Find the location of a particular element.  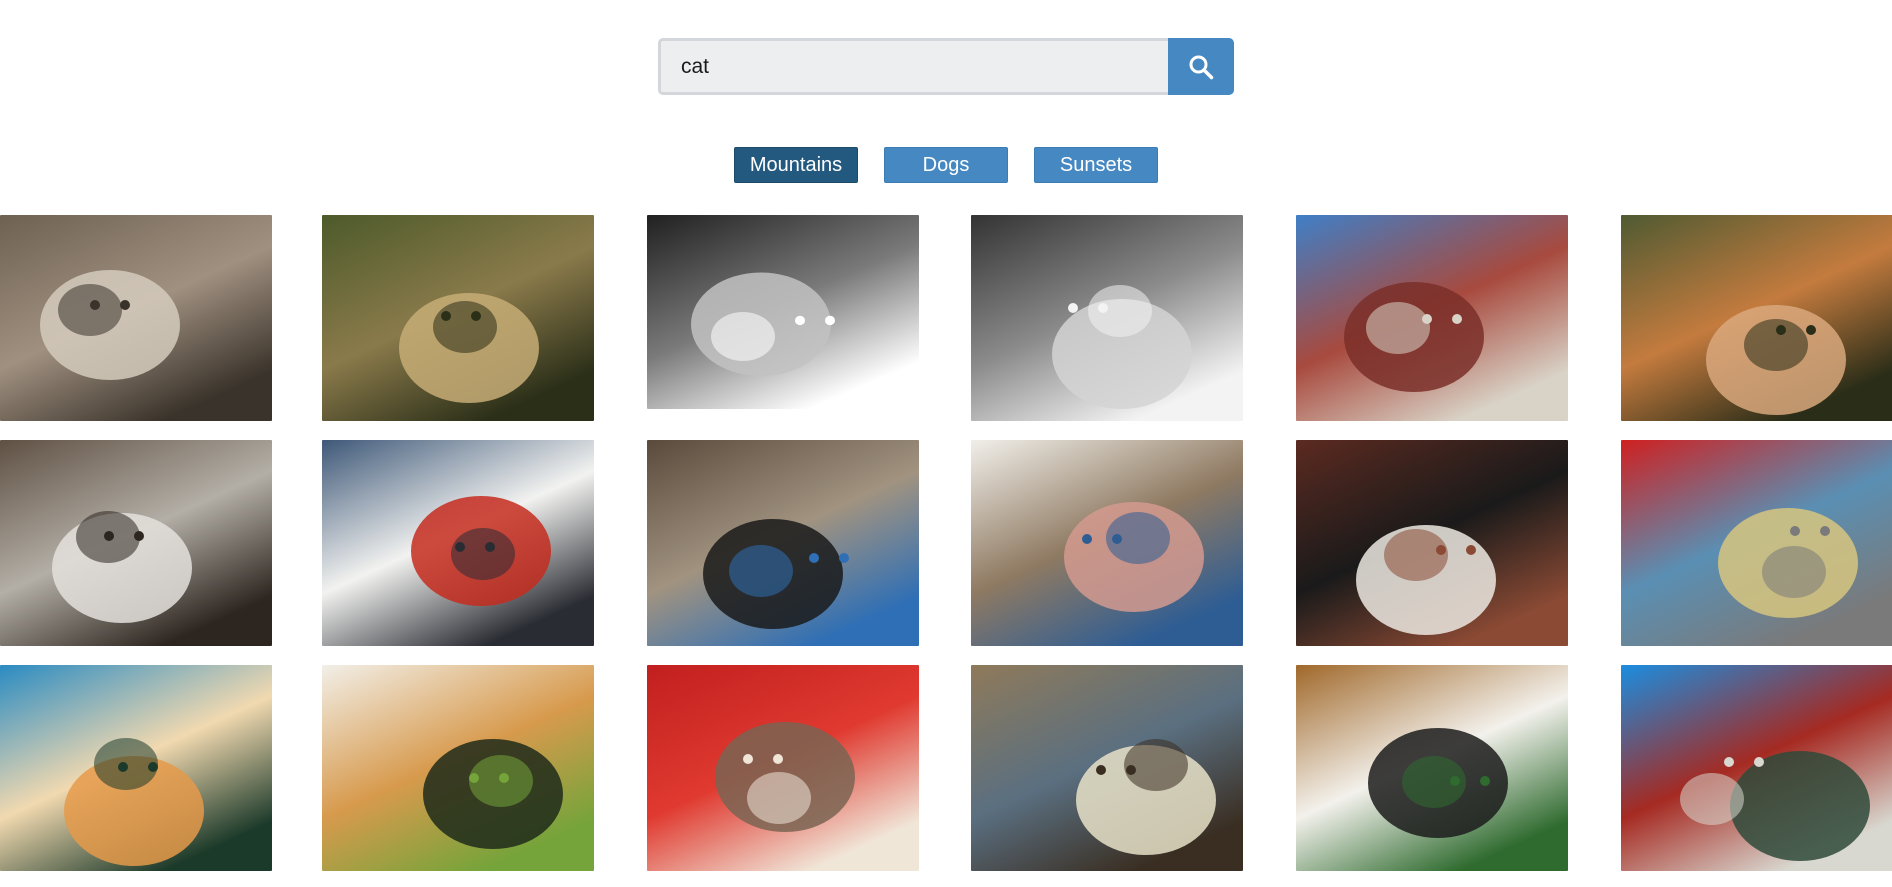

image-result-cat-in-window is located at coordinates (1432, 543).